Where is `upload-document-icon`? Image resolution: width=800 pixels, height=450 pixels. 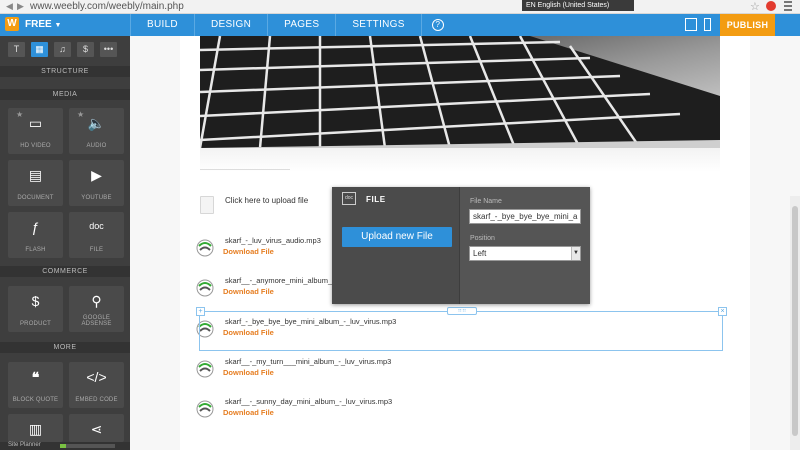 upload-document-icon is located at coordinates (207, 205).